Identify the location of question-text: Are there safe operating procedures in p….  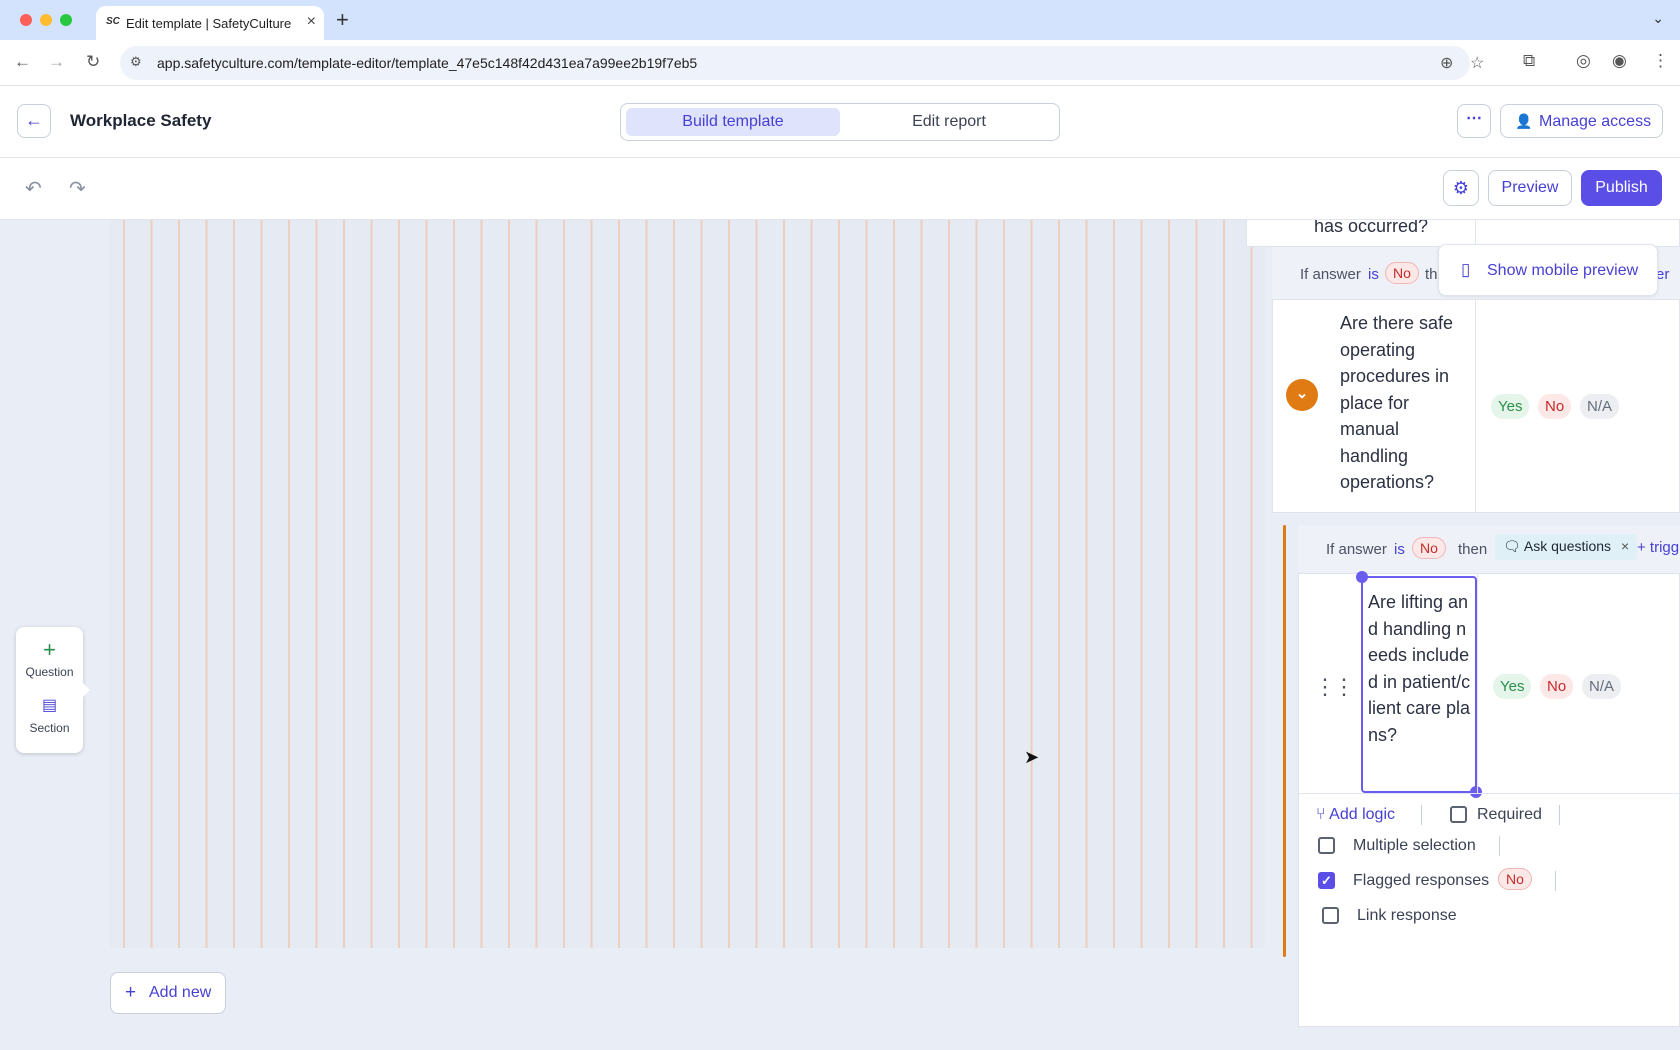
(1405, 403).